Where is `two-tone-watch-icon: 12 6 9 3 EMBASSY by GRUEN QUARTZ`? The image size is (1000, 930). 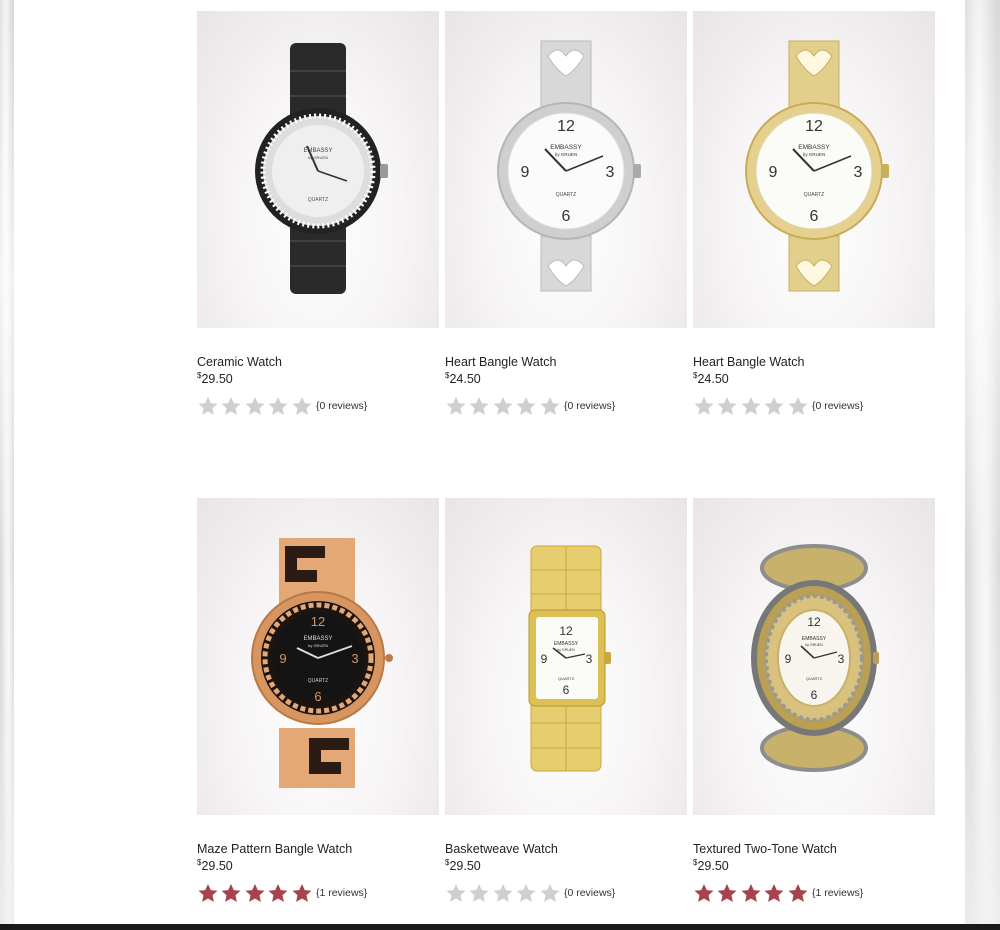 two-tone-watch-icon: 12 6 9 3 EMBASSY by GRUEN QUARTZ is located at coordinates (815, 658).